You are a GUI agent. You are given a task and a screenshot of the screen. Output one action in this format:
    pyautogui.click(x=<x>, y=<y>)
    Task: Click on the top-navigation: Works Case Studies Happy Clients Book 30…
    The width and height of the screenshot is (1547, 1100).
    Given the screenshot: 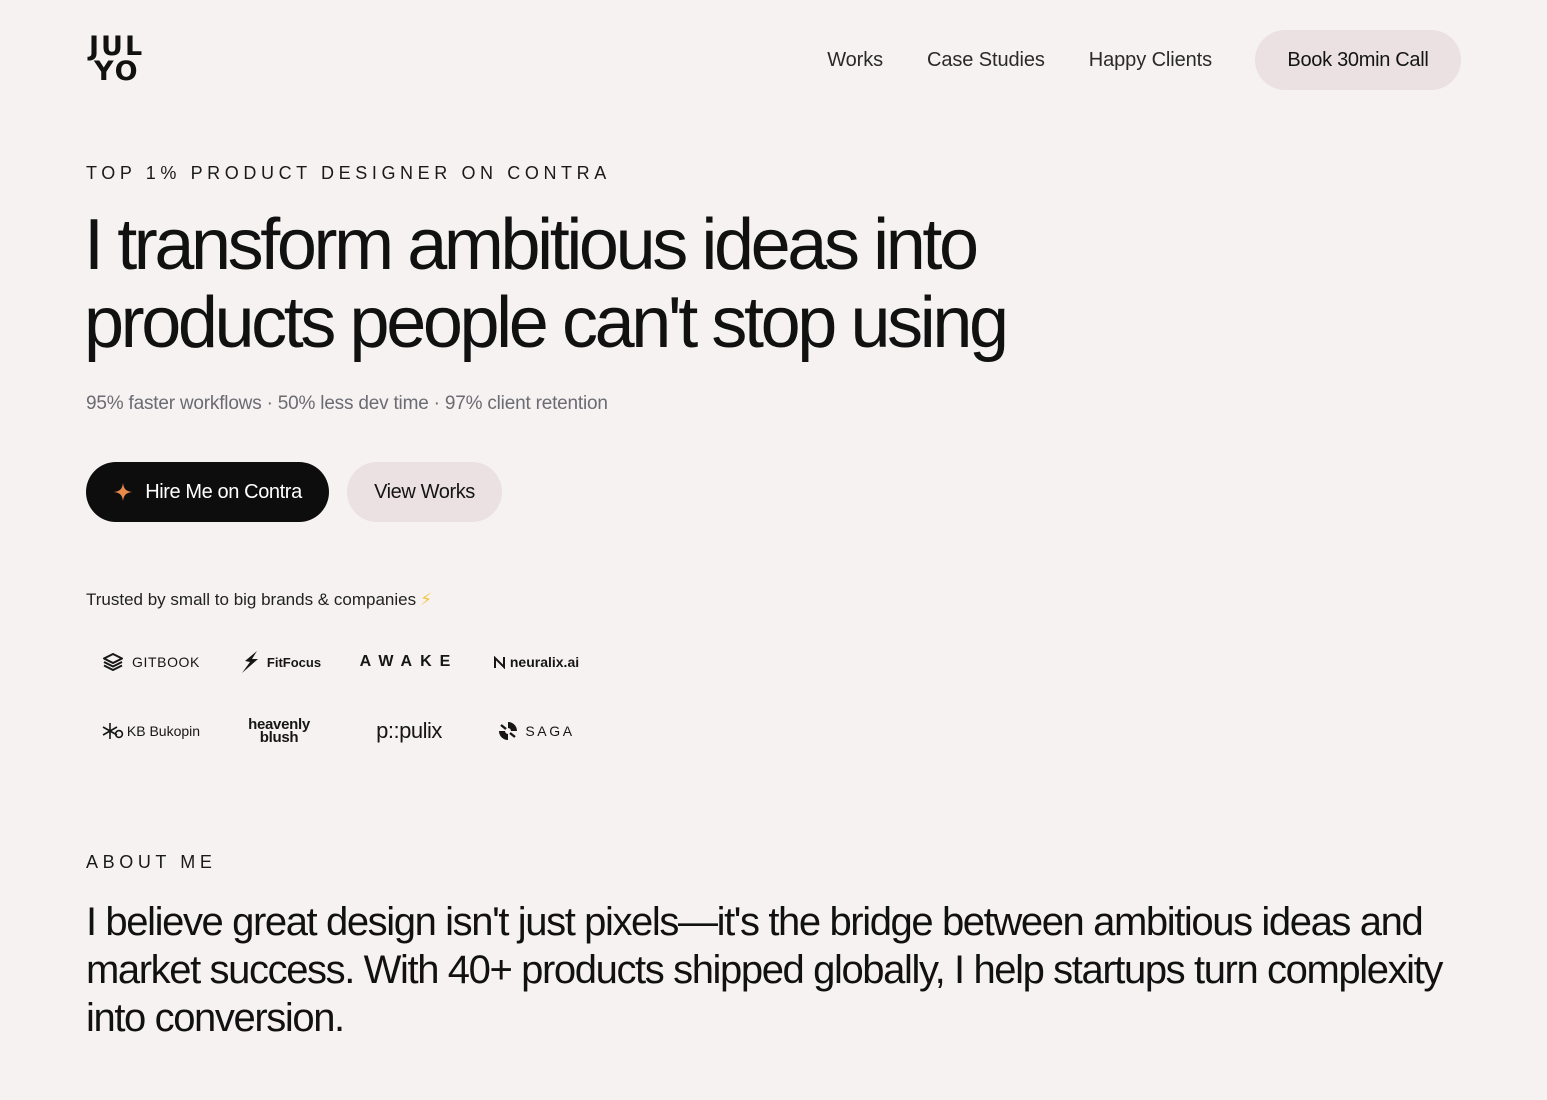 What is the action you would take?
    pyautogui.click(x=1144, y=60)
    